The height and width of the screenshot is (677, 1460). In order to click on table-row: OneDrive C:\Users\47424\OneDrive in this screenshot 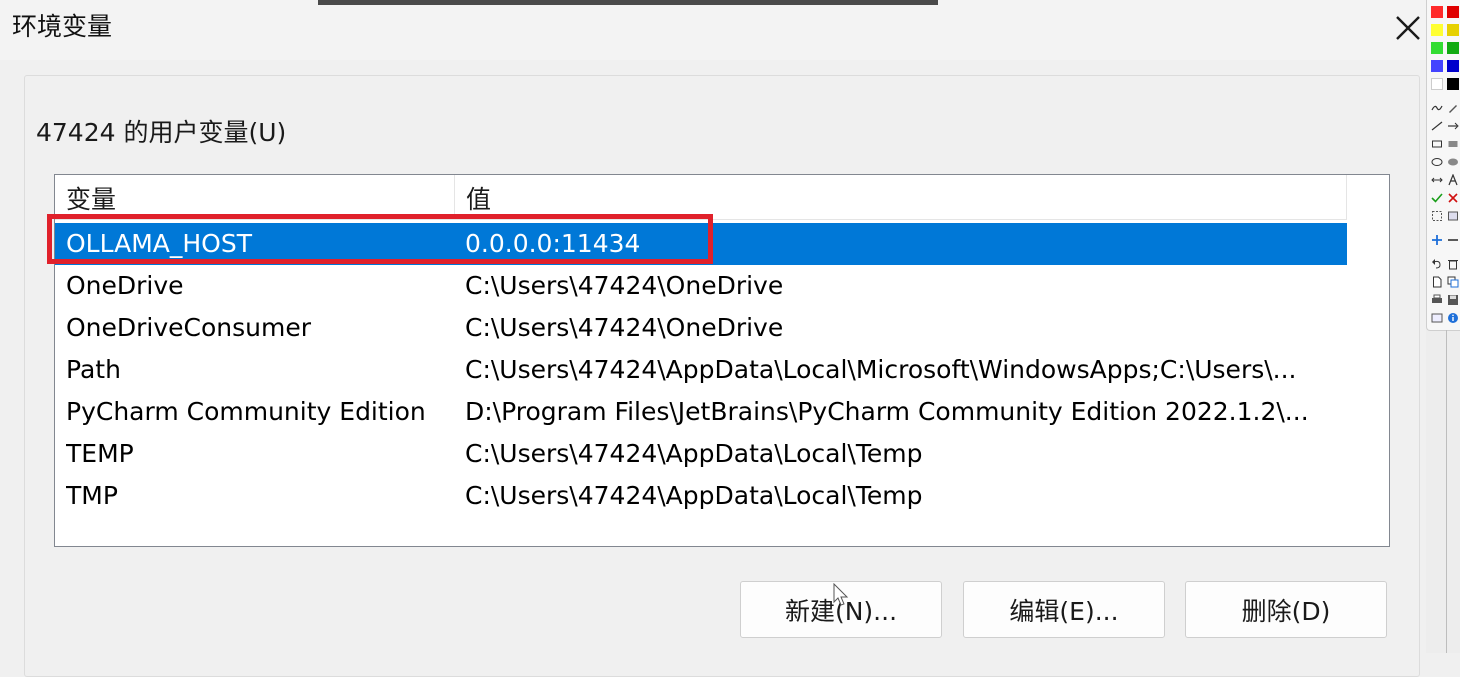, I will do `click(701, 286)`.